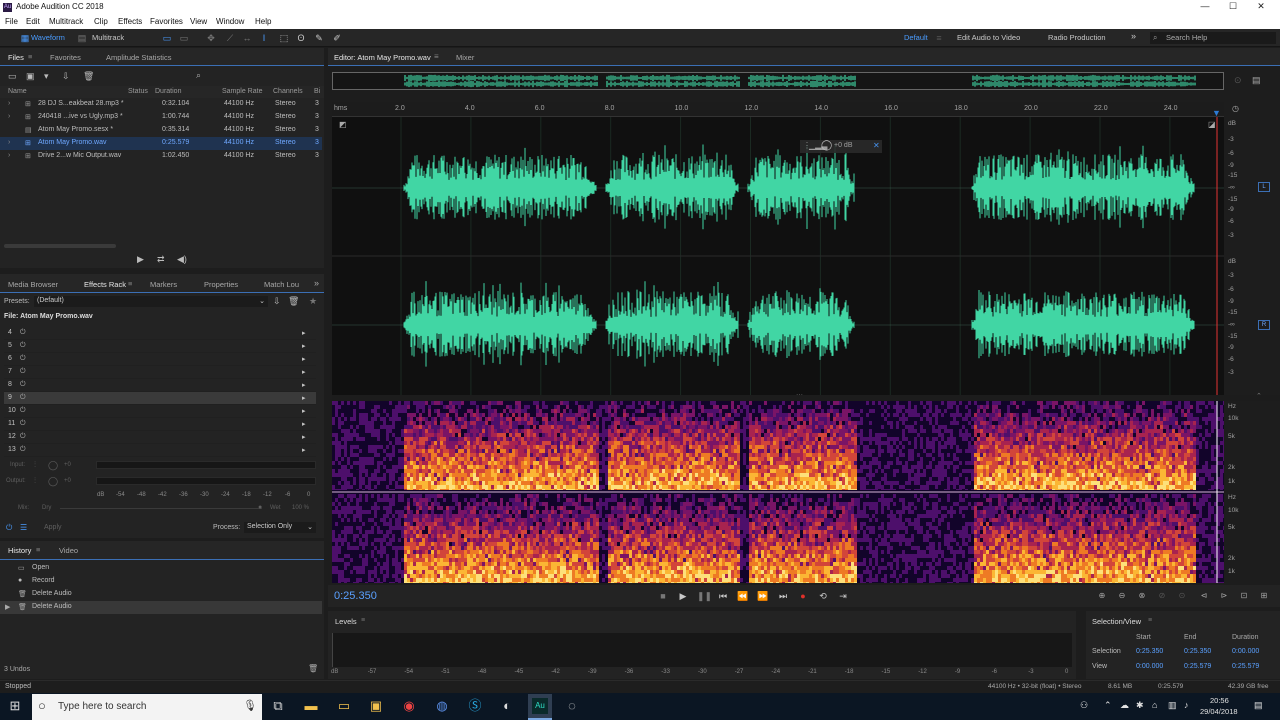 This screenshot has width=1280, height=720. What do you see at coordinates (264, 38) in the screenshot?
I see `time-selection-tool-icon: I` at bounding box center [264, 38].